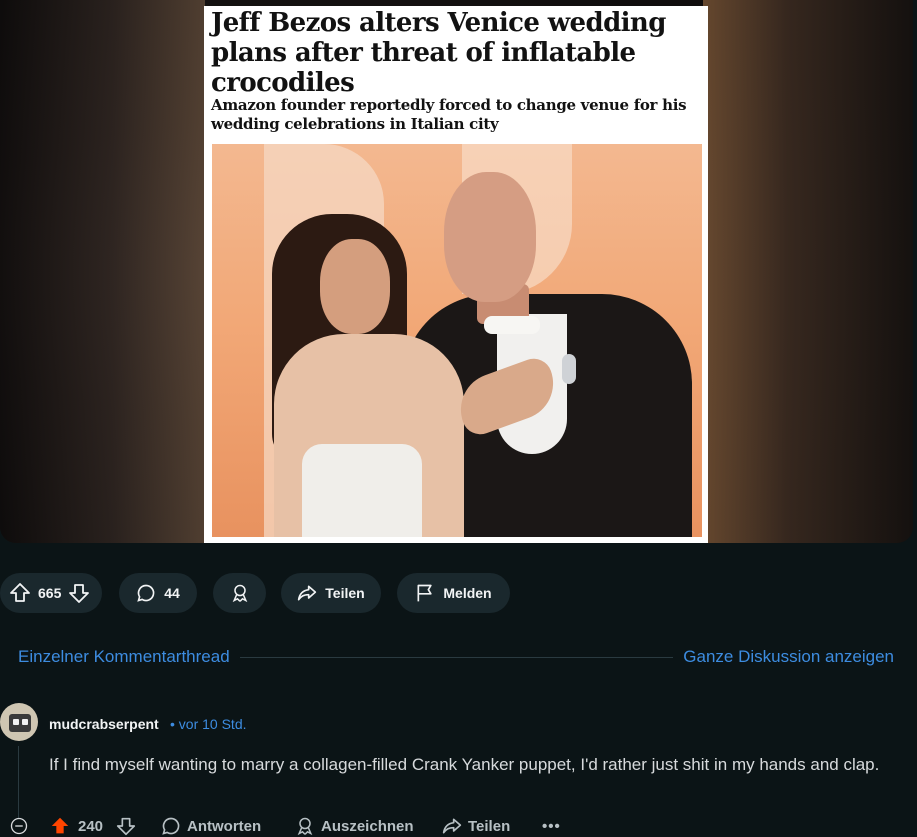  What do you see at coordinates (19, 826) in the screenshot?
I see `collapse-icon` at bounding box center [19, 826].